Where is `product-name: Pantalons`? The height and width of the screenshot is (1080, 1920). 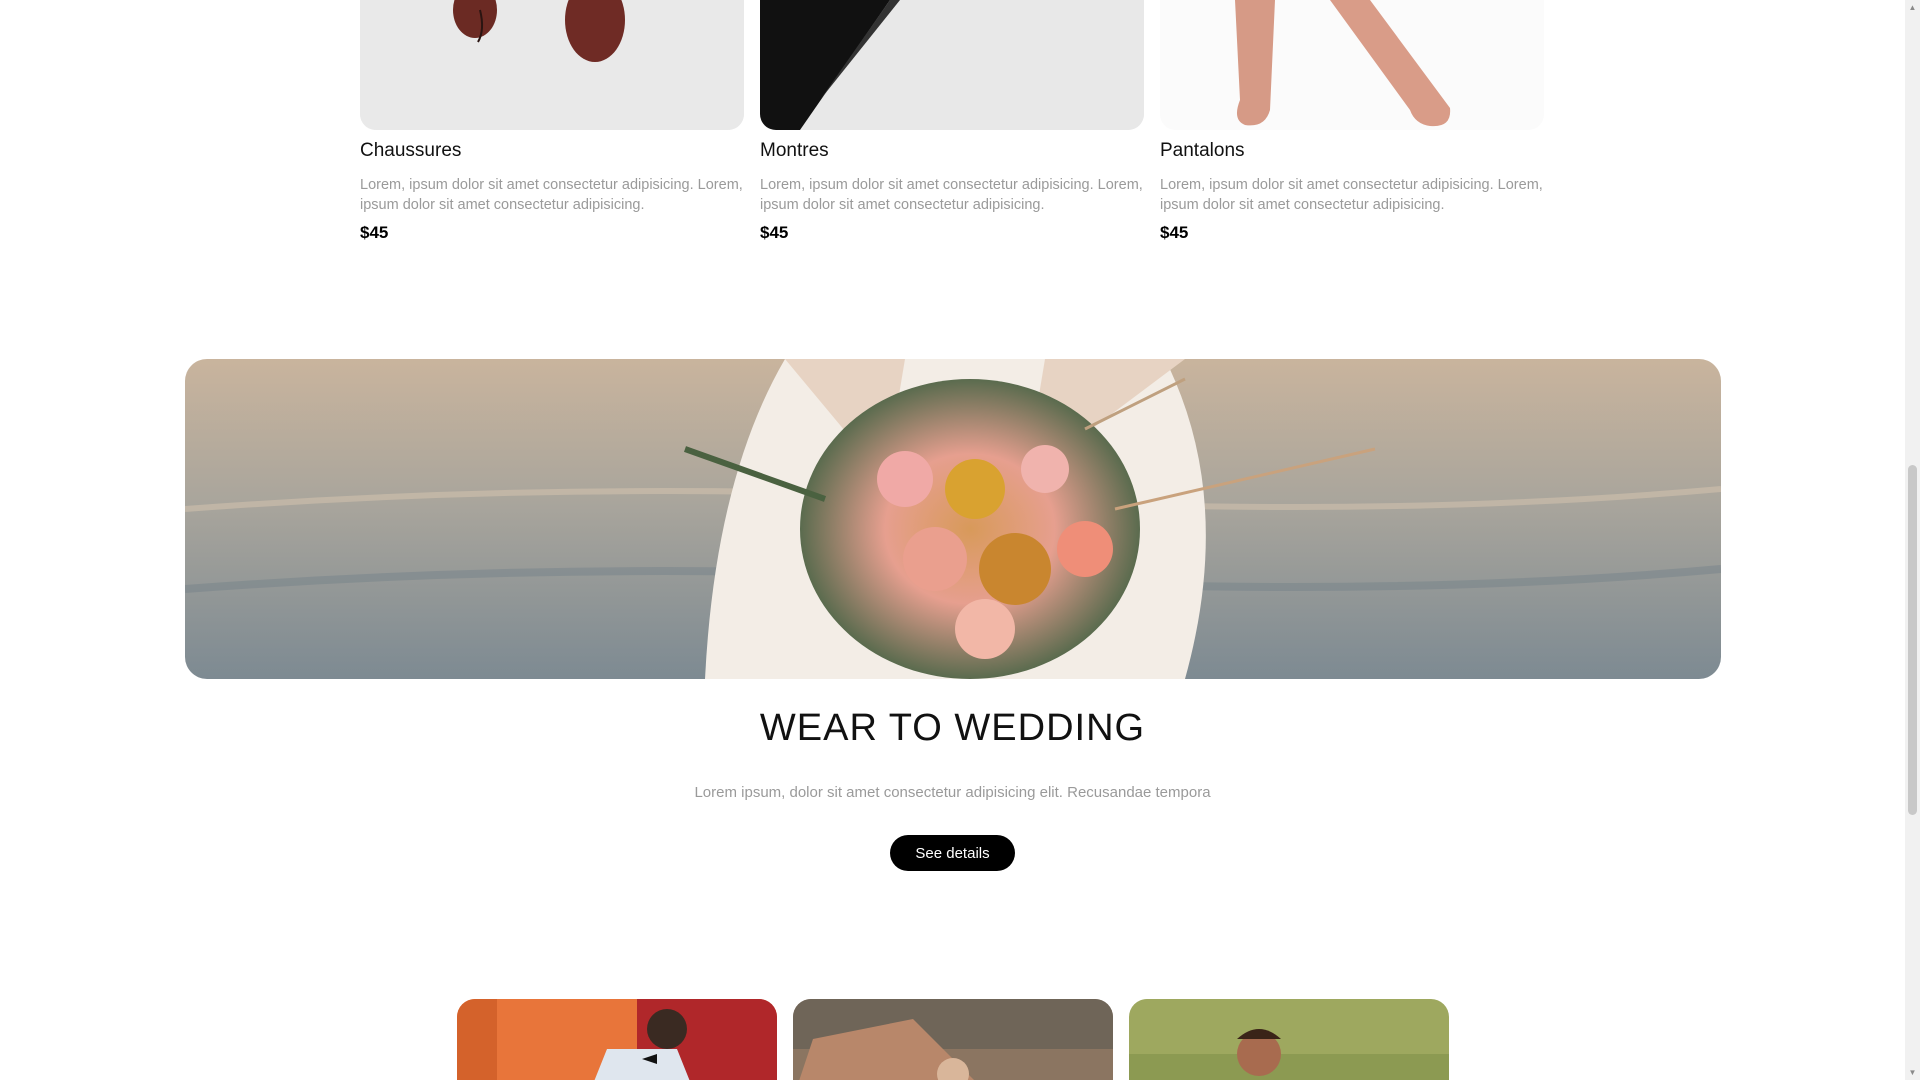 product-name: Pantalons is located at coordinates (1202, 151).